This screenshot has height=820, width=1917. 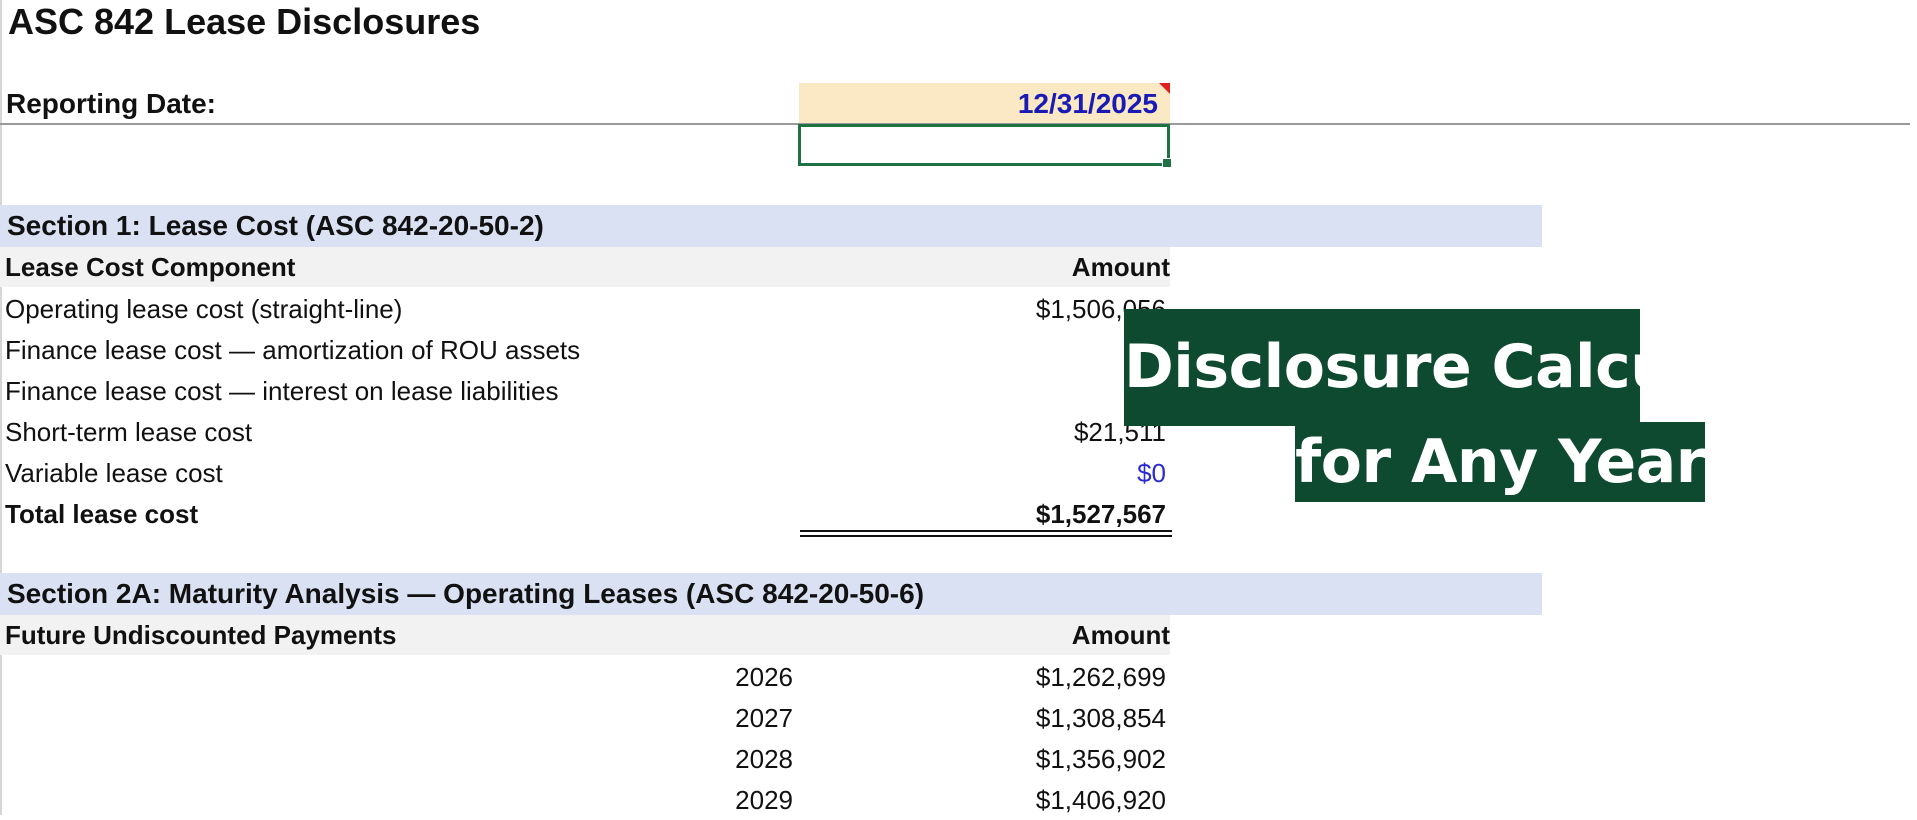 What do you see at coordinates (244, 21) in the screenshot?
I see `sheet-title: ASC 842 Lease Disclosures` at bounding box center [244, 21].